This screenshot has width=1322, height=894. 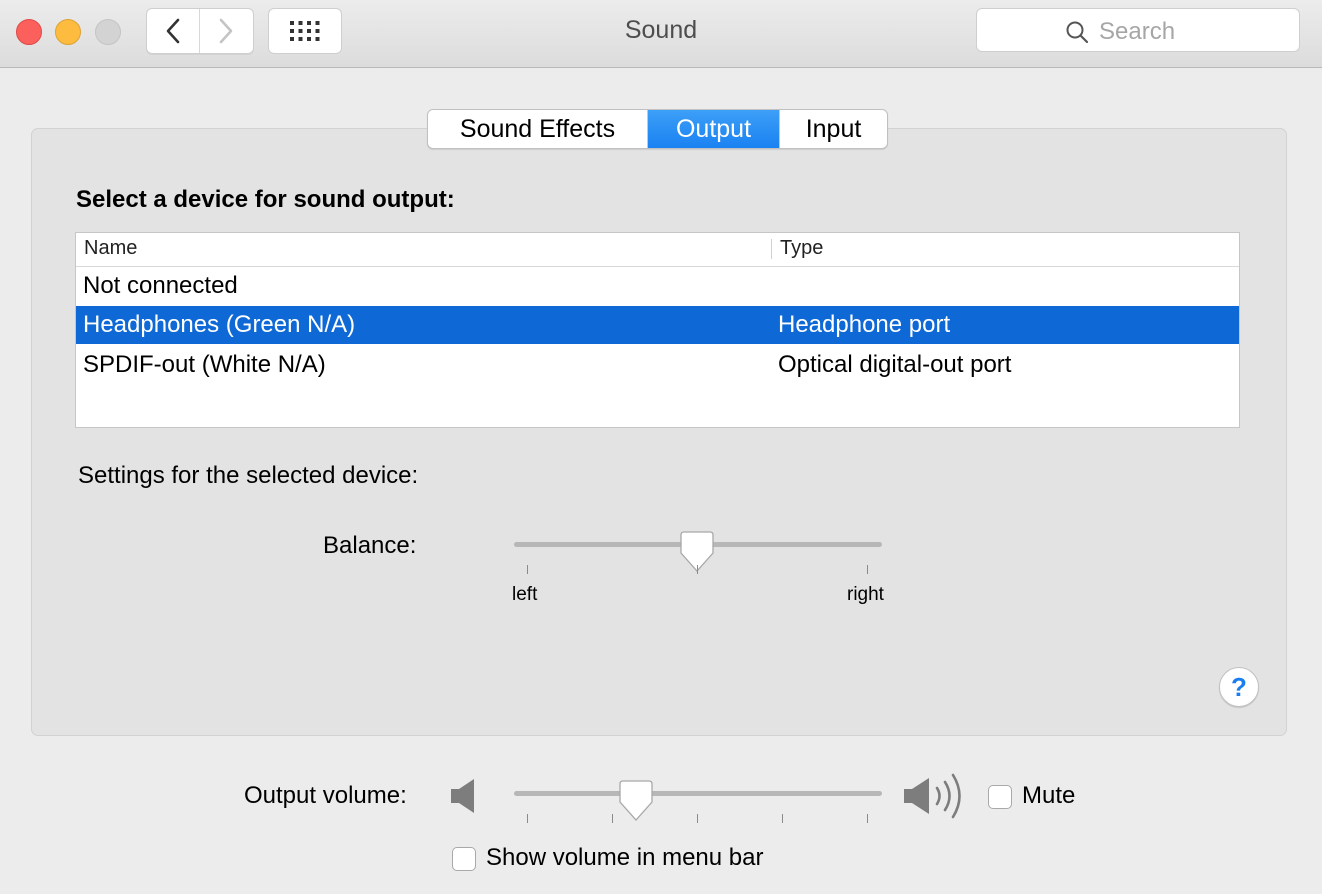 I want to click on title-bar: Sound, so click(x=661, y=34).